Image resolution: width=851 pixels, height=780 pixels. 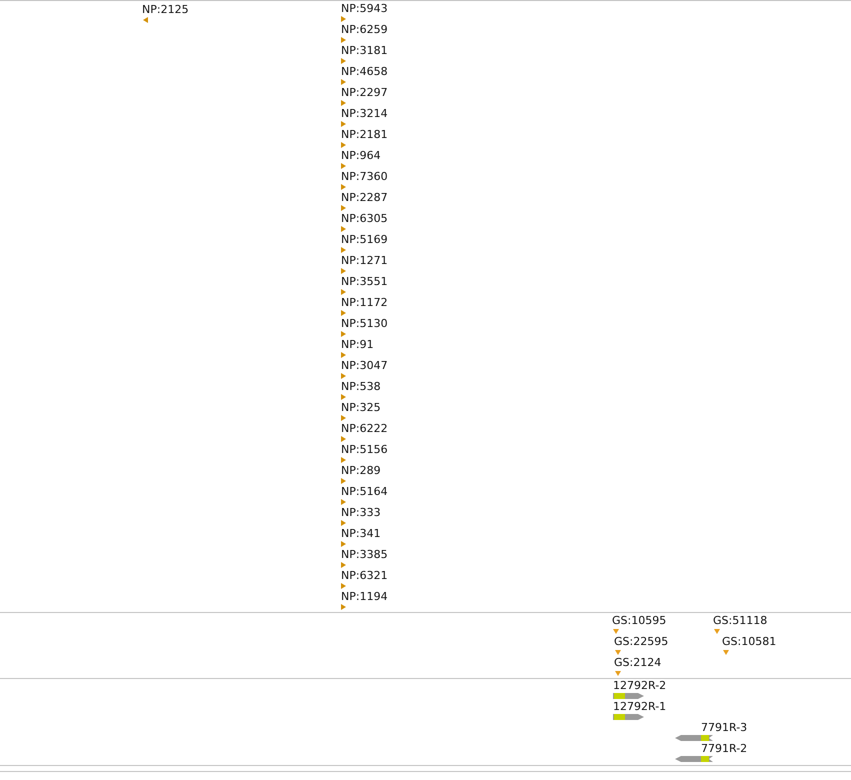 What do you see at coordinates (364, 50) in the screenshot?
I see `feature-label: NP:3181` at bounding box center [364, 50].